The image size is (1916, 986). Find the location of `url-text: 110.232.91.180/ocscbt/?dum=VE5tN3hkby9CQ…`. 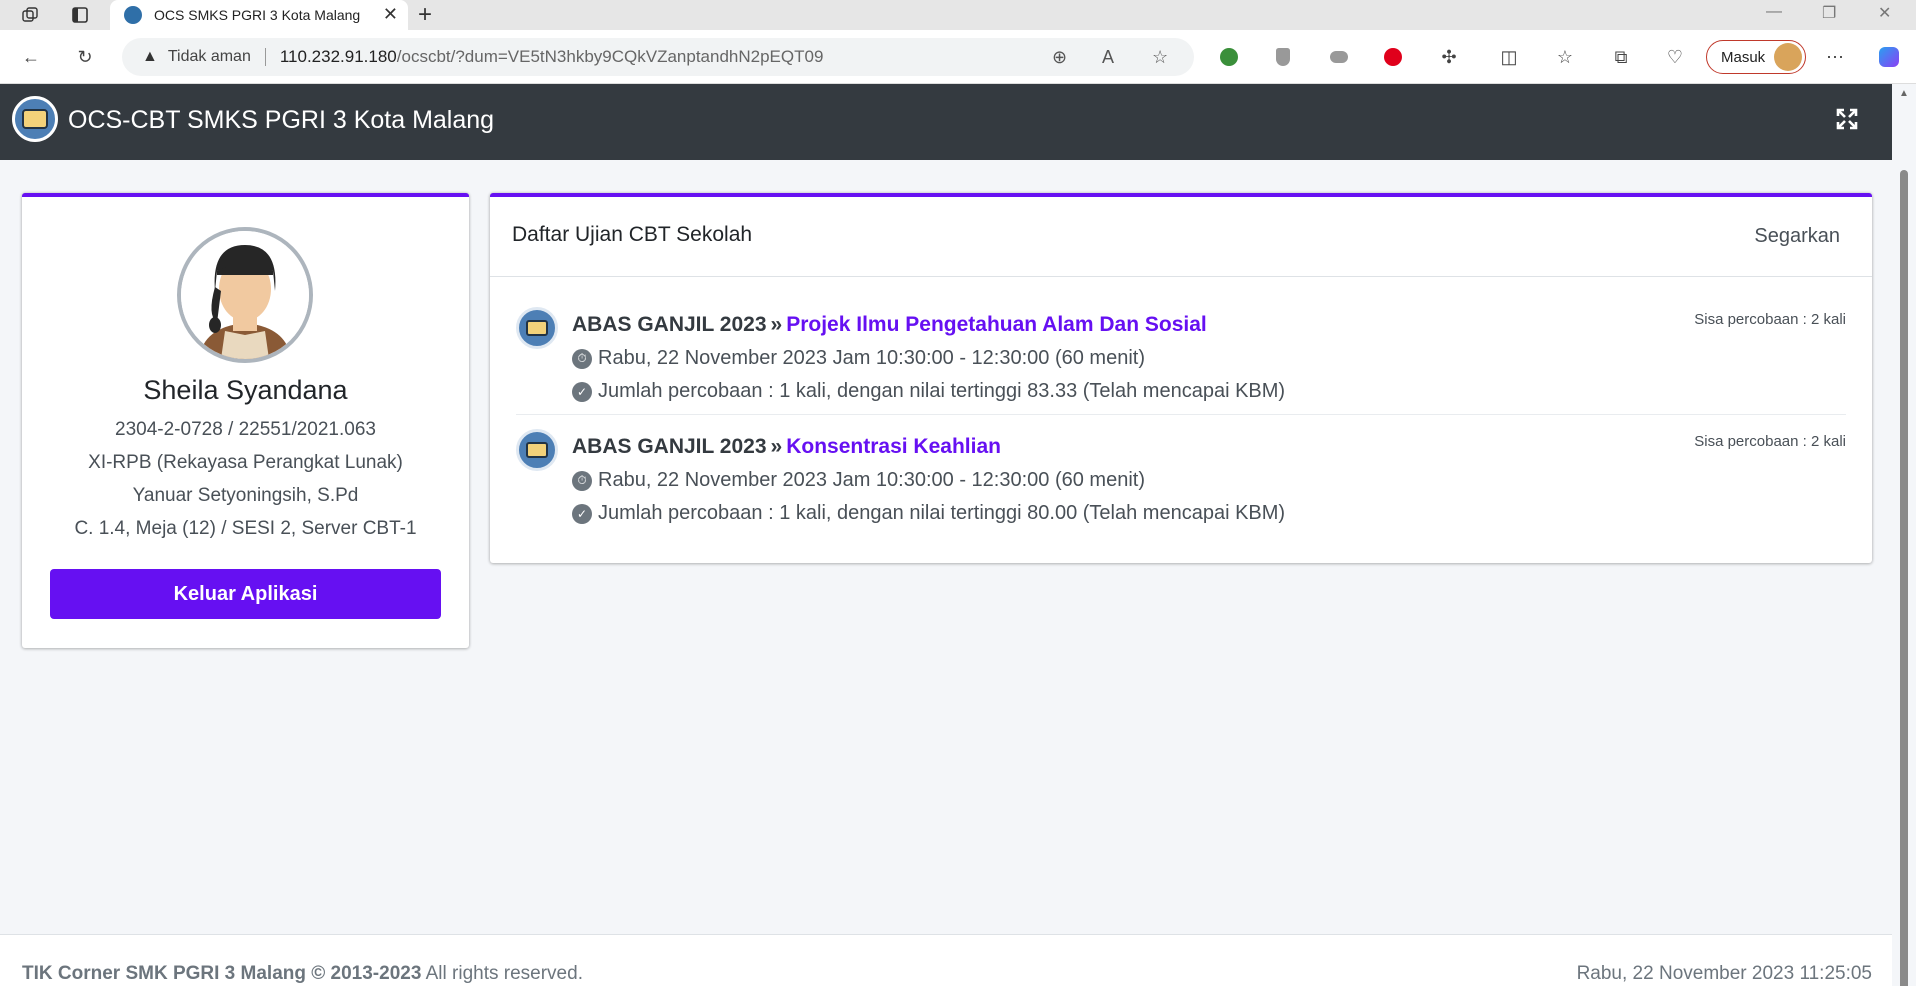

url-text: 110.232.91.180/ocscbt/?dum=VE5tN3hkby9CQ… is located at coordinates (552, 57).